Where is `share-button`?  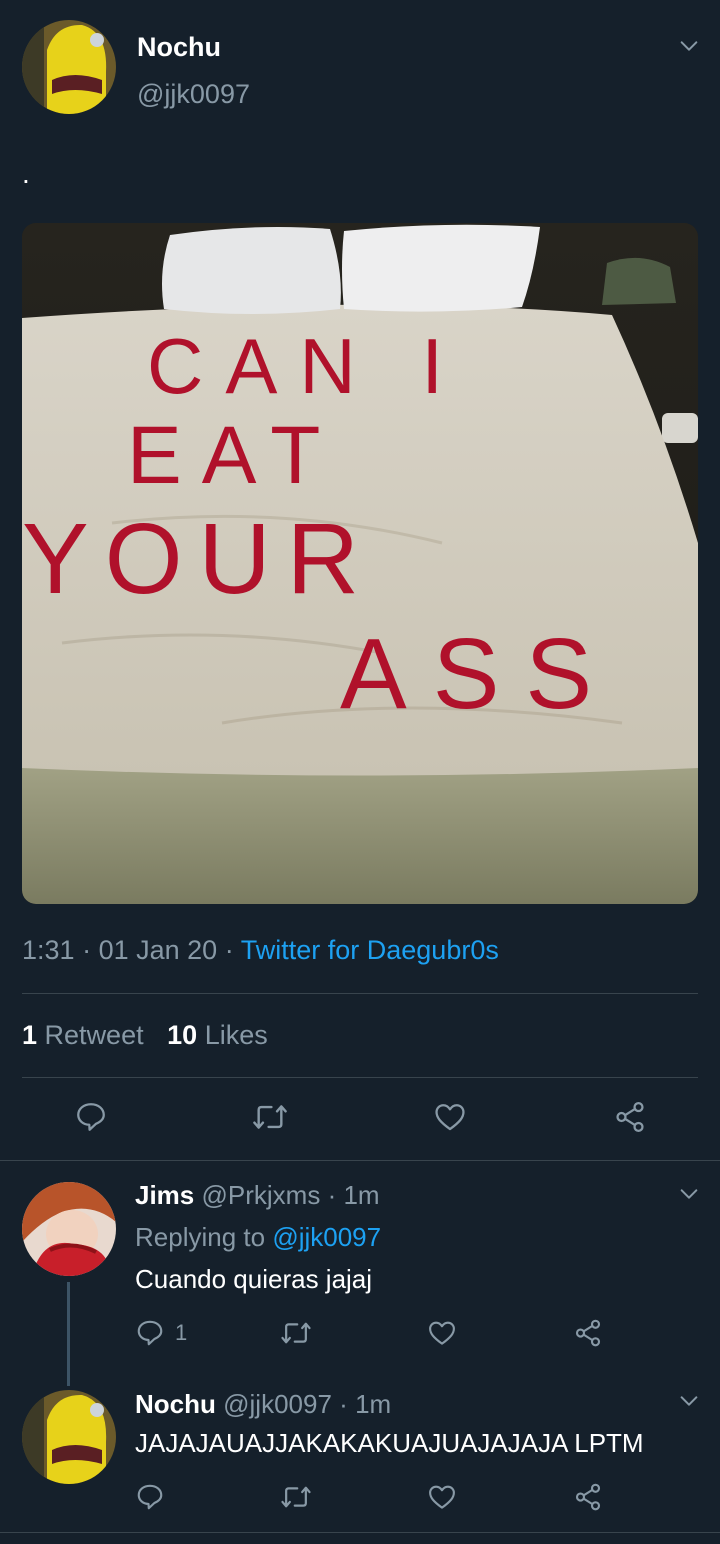
share-button is located at coordinates (630, 1117).